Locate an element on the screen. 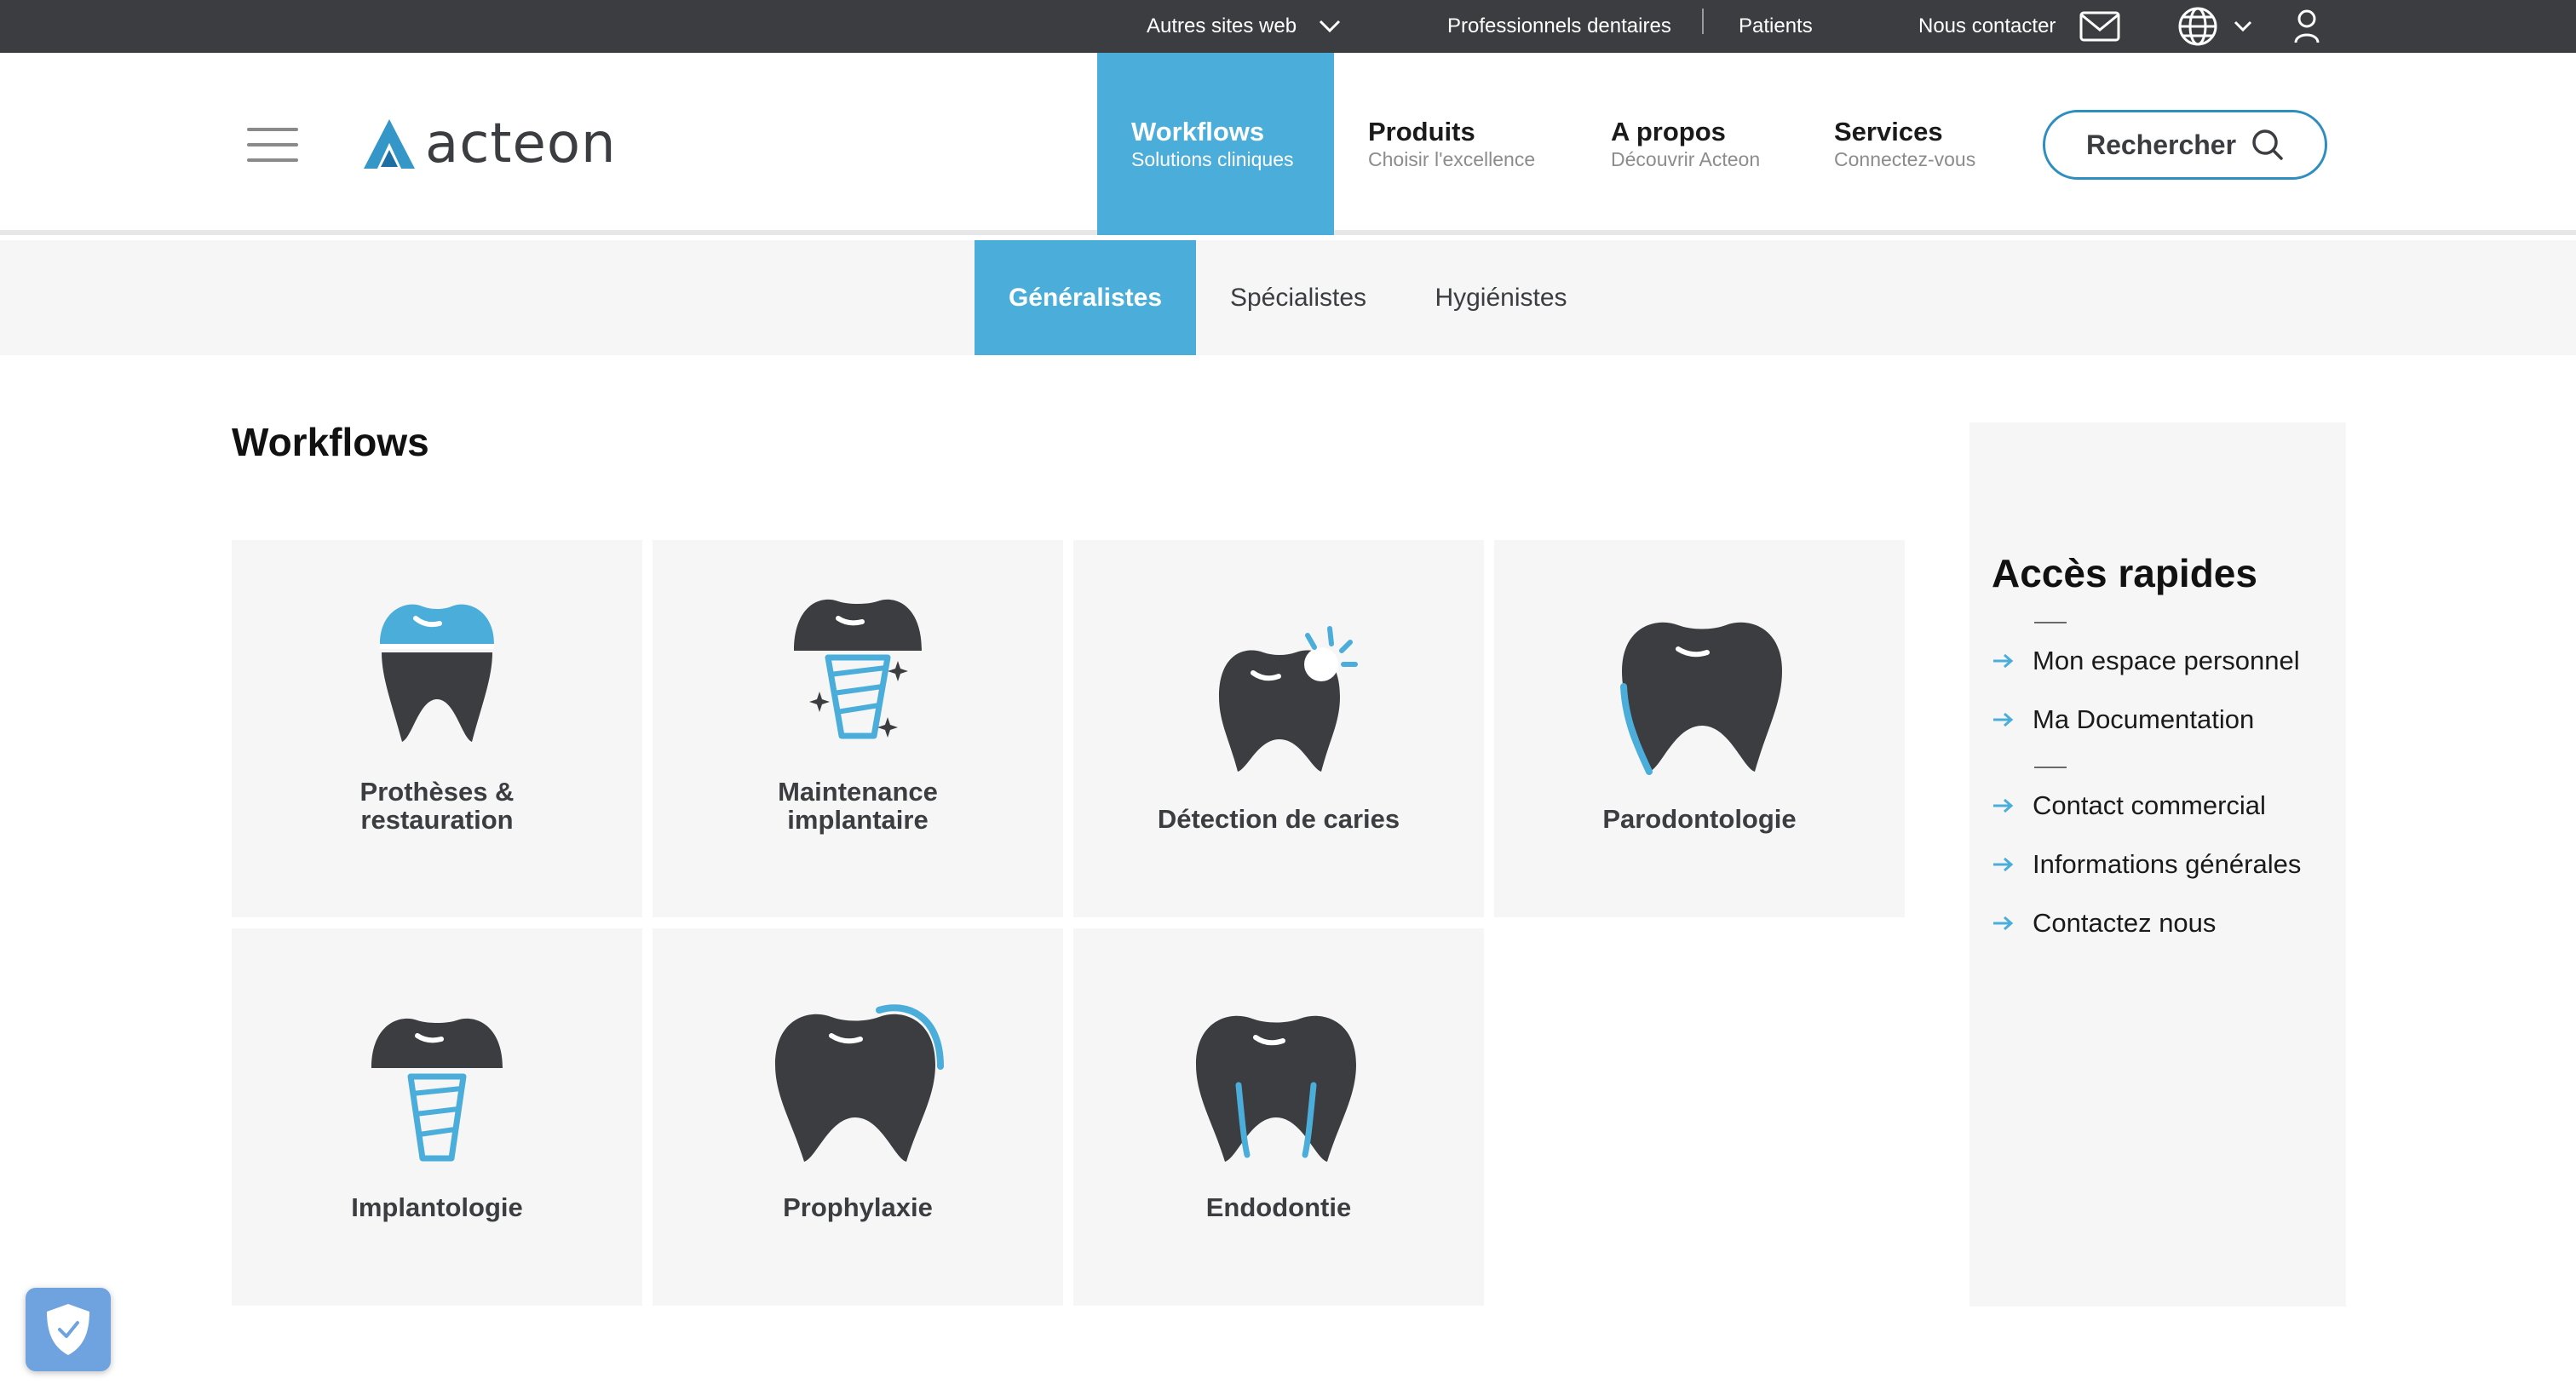 The height and width of the screenshot is (1390, 2576). tab-specialistes: Spécialistes is located at coordinates (1298, 297).